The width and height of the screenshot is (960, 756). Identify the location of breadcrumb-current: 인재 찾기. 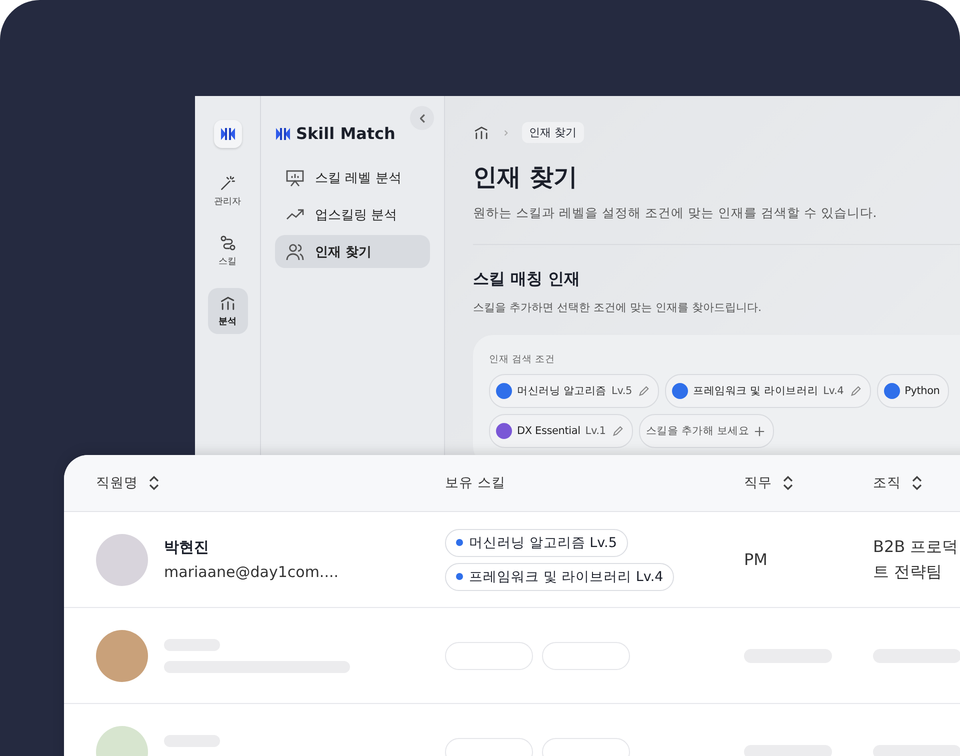
(553, 132).